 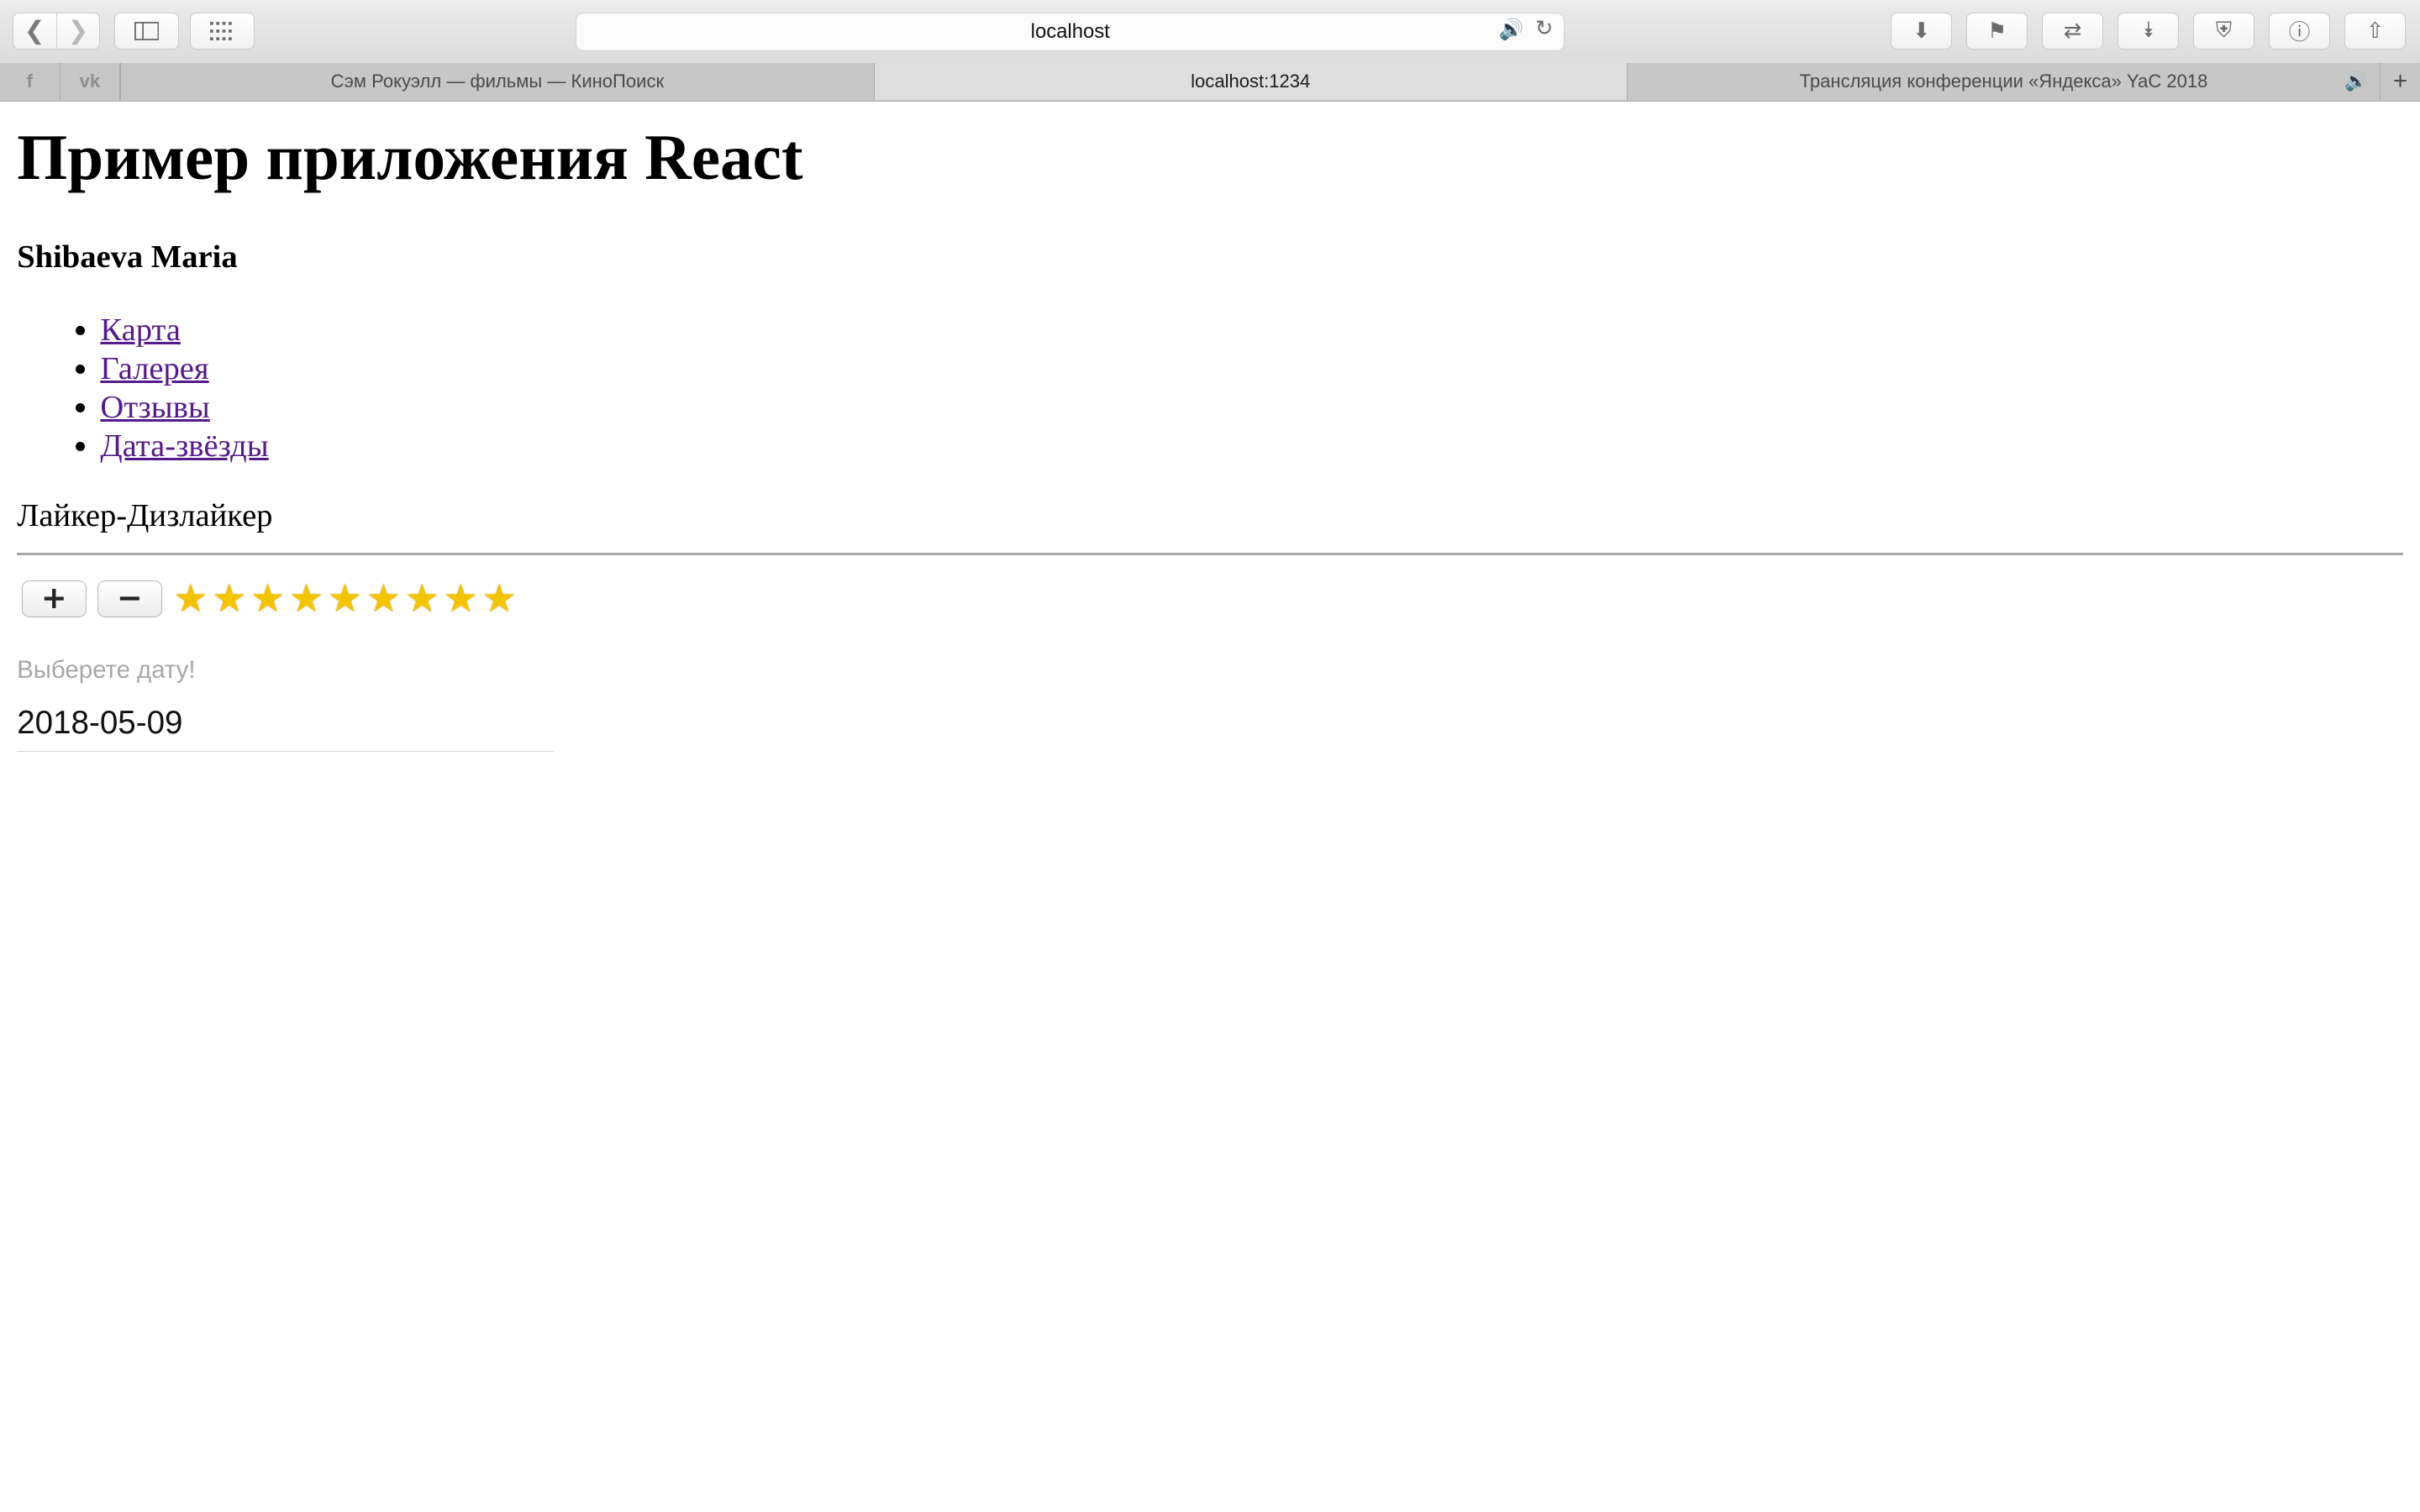 I want to click on nav-menu: Карта Галерея Отзывы Дата-звёзды, so click(x=1210, y=389).